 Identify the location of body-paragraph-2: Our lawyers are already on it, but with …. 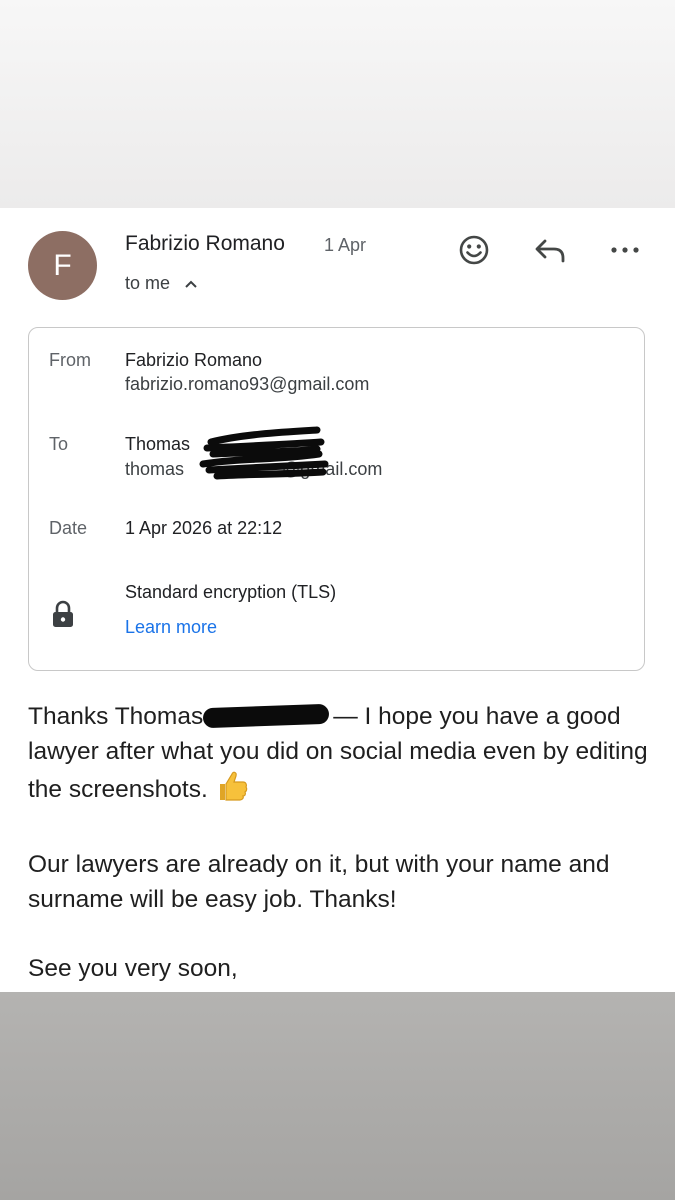
(319, 882).